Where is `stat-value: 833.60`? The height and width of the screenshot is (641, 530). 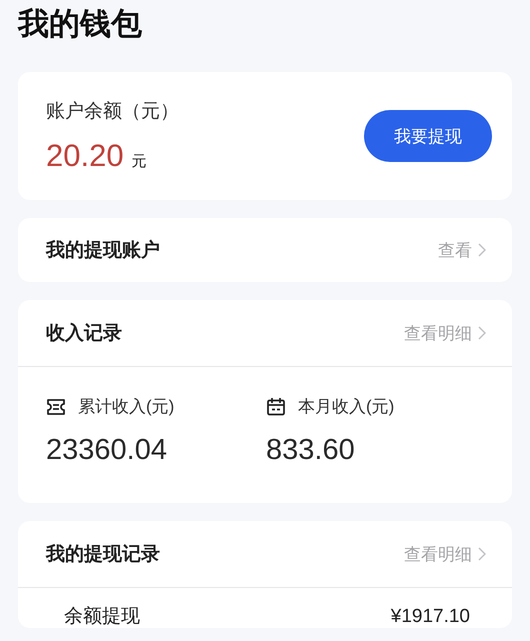
stat-value: 833.60 is located at coordinates (311, 450).